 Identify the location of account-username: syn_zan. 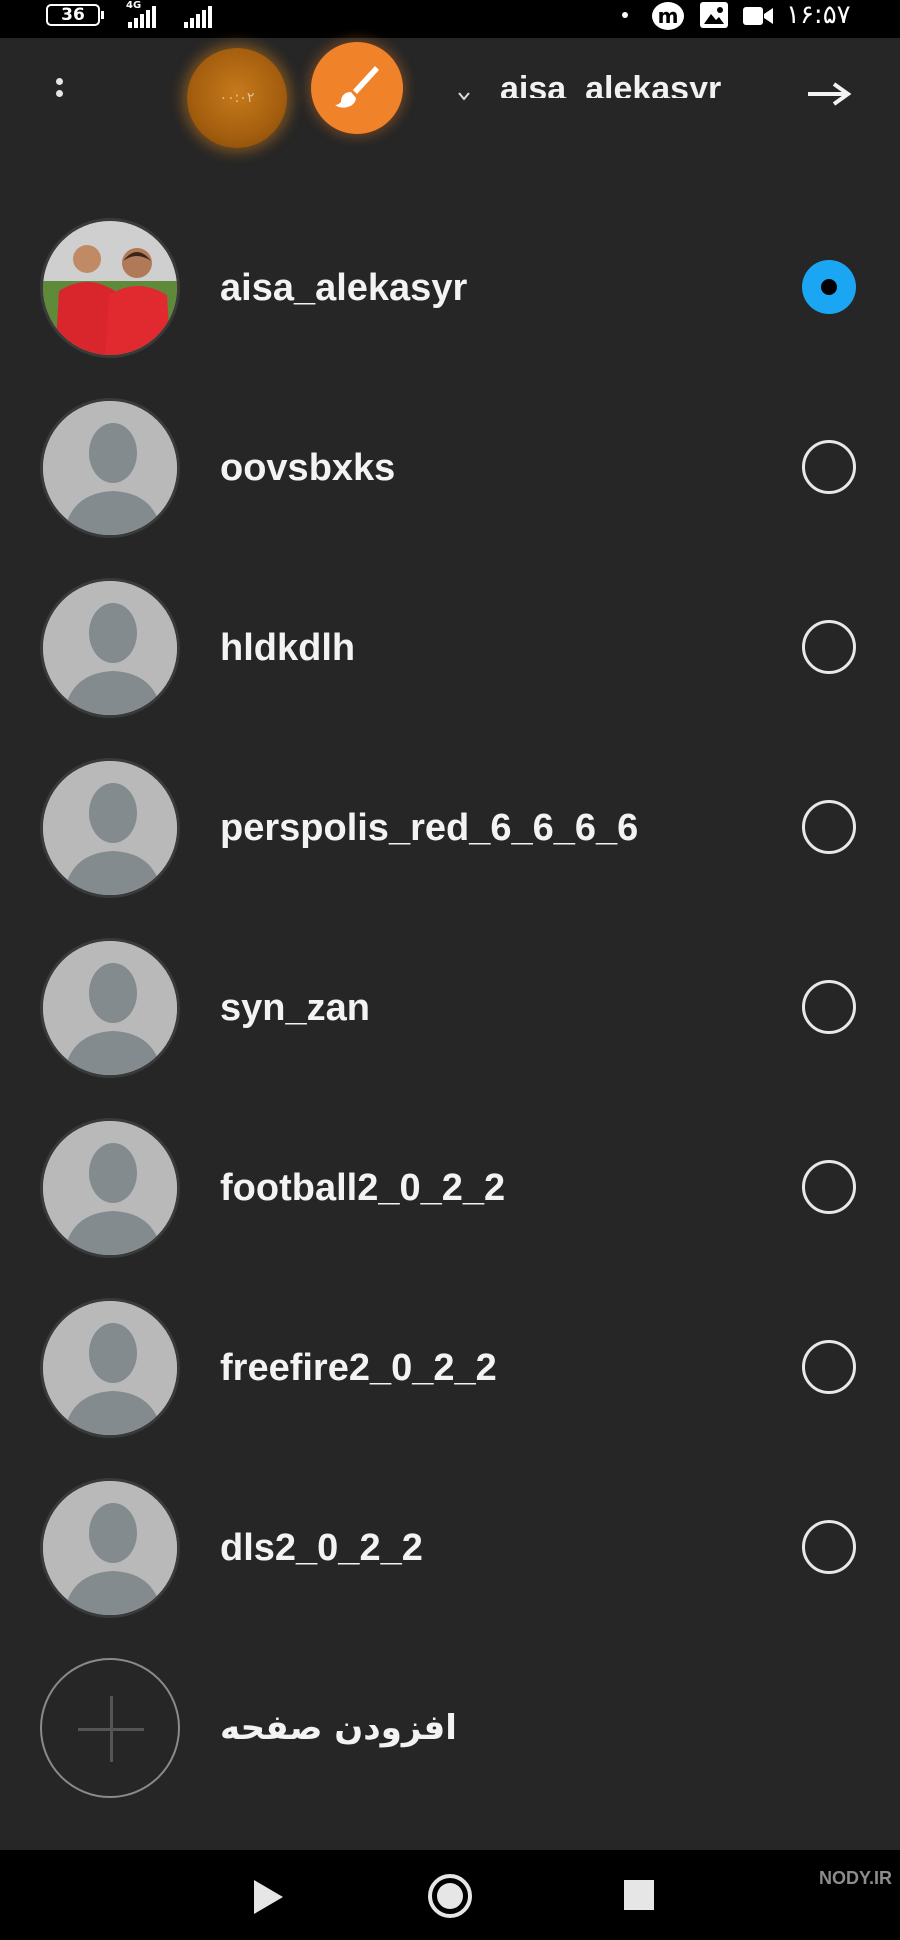
(295, 1008).